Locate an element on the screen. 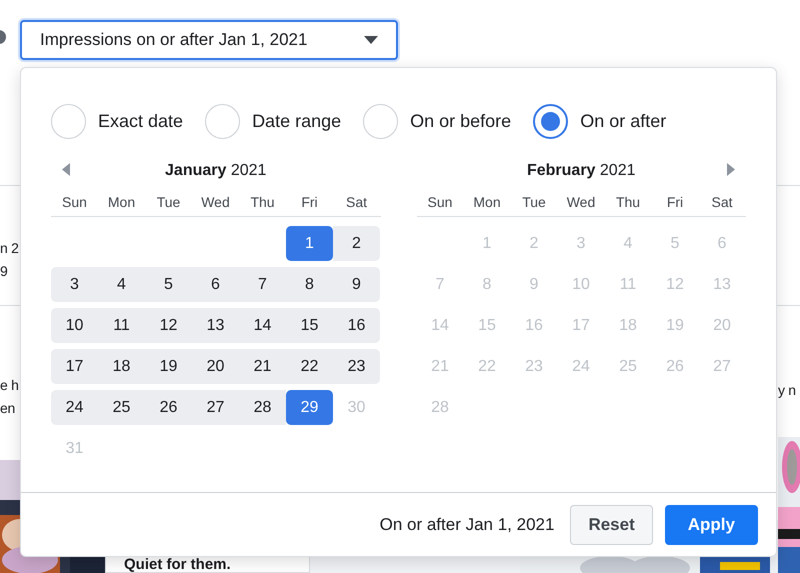 This screenshot has width=800, height=573. right-arrow-icon is located at coordinates (731, 169).